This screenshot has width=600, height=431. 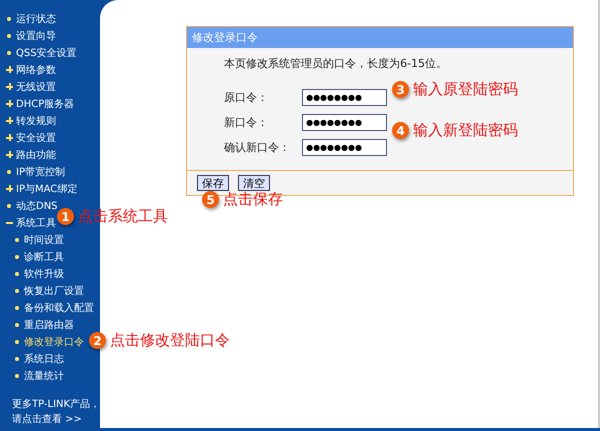 I want to click on step-caption: 点击保存, so click(x=253, y=199).